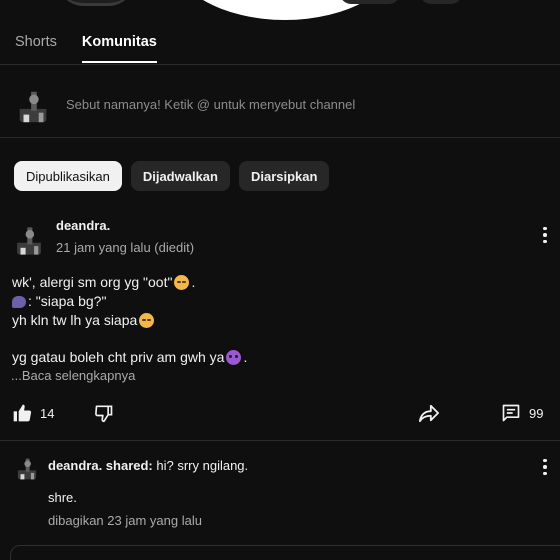 The width and height of the screenshot is (560, 560). What do you see at coordinates (125, 520) in the screenshot?
I see `shared-post-timestamp: dibagikan 23 jam yang lalu` at bounding box center [125, 520].